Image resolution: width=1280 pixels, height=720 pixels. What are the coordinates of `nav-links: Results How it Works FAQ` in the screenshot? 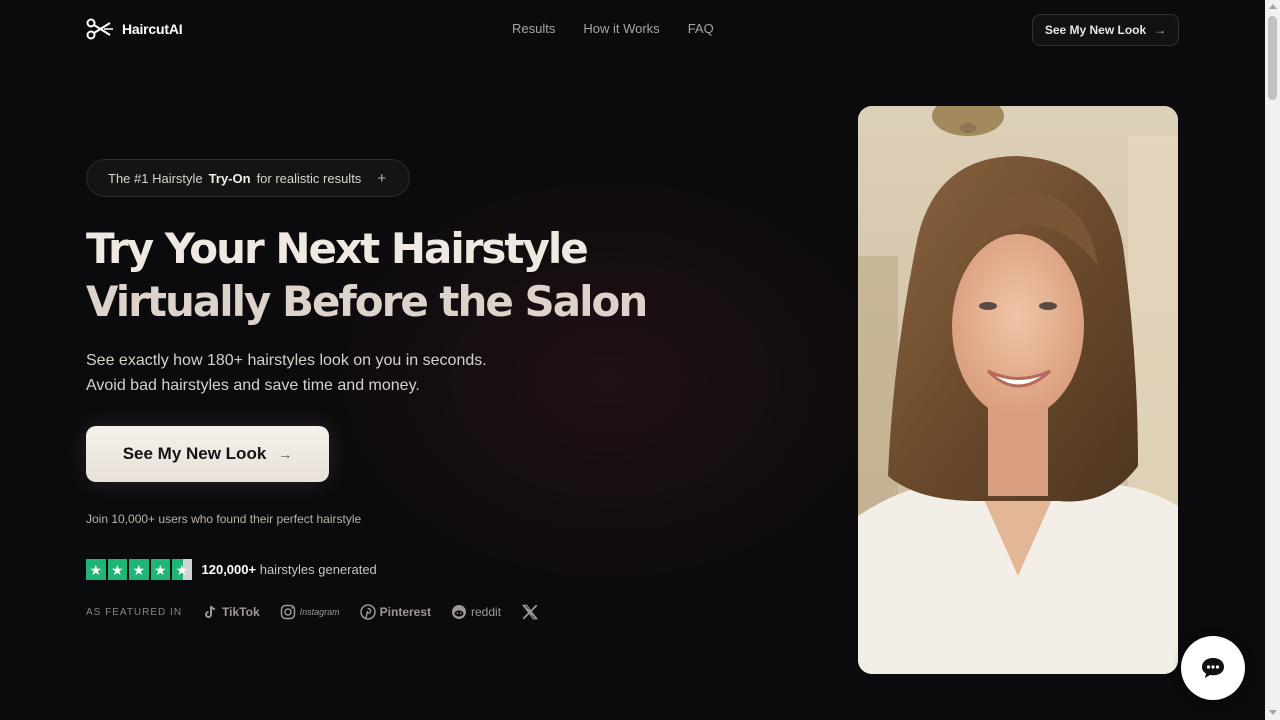 It's located at (613, 28).